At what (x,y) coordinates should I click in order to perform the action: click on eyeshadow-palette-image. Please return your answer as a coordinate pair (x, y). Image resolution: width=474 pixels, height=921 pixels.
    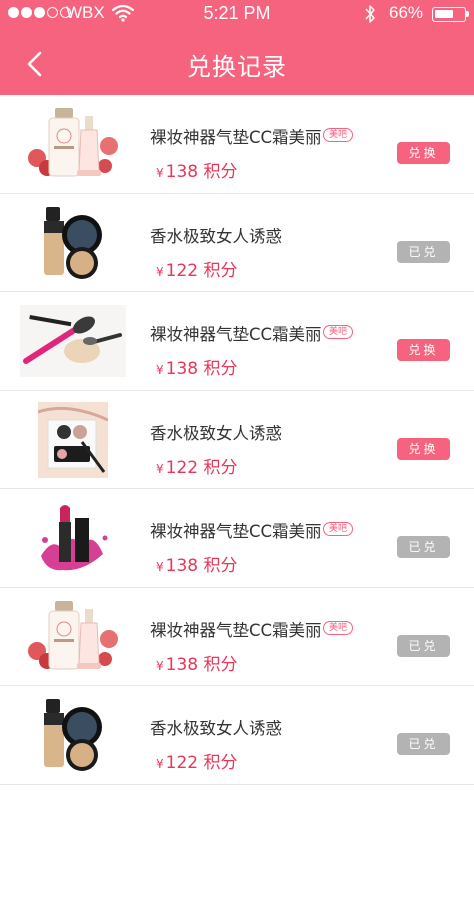
    Looking at the image, I should click on (73, 439).